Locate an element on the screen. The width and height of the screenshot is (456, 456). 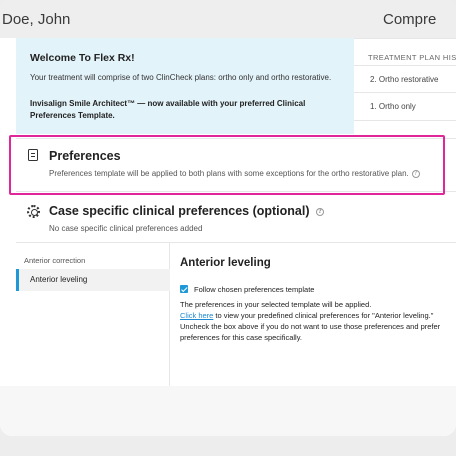
document-icon is located at coordinates (33, 155).